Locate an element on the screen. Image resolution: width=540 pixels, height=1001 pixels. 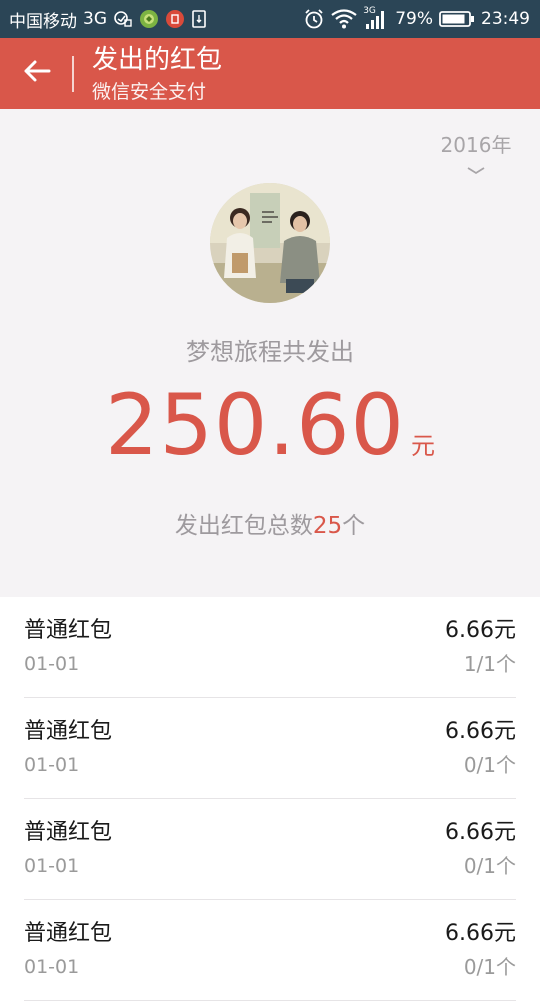
packet-count: 发出红包总数25个 is located at coordinates (270, 526).